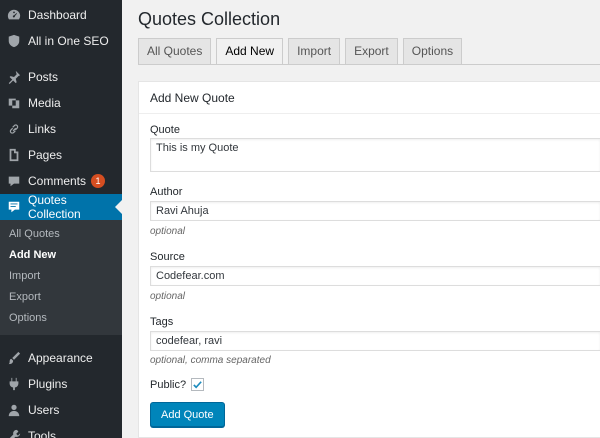 The height and width of the screenshot is (438, 600). Describe the element at coordinates (14, 15) in the screenshot. I see `dashboard-icon` at that location.